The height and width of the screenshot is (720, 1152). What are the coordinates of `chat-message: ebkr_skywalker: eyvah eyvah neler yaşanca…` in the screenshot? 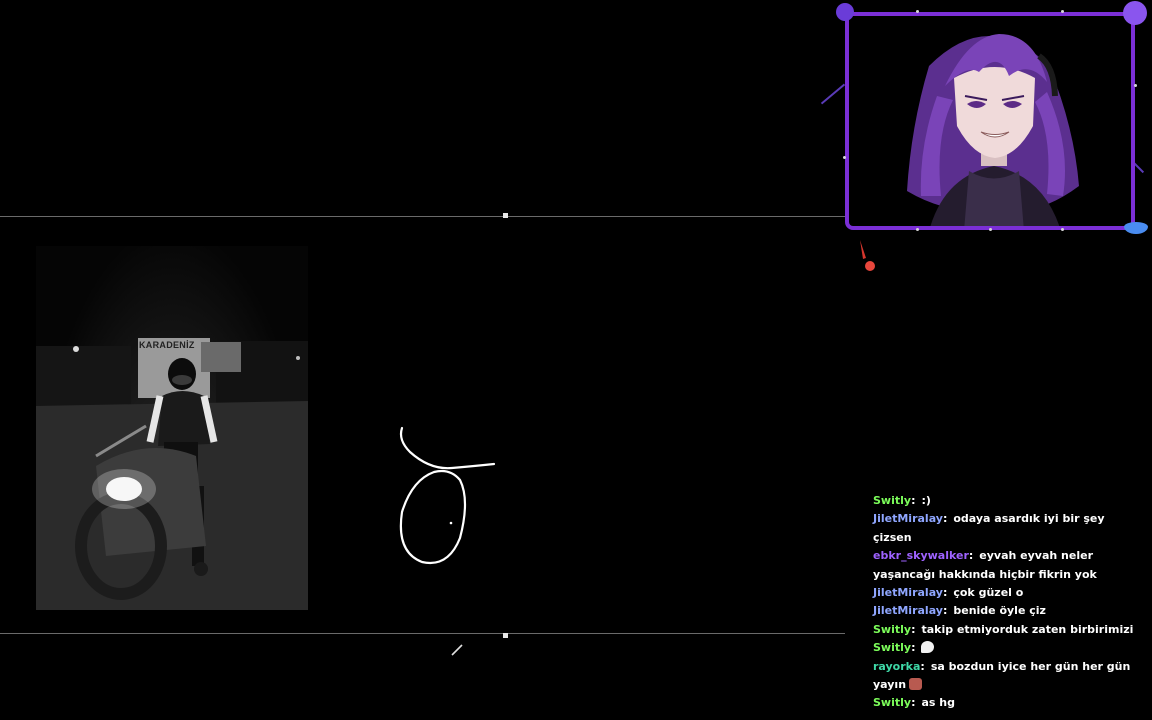 It's located at (1008, 565).